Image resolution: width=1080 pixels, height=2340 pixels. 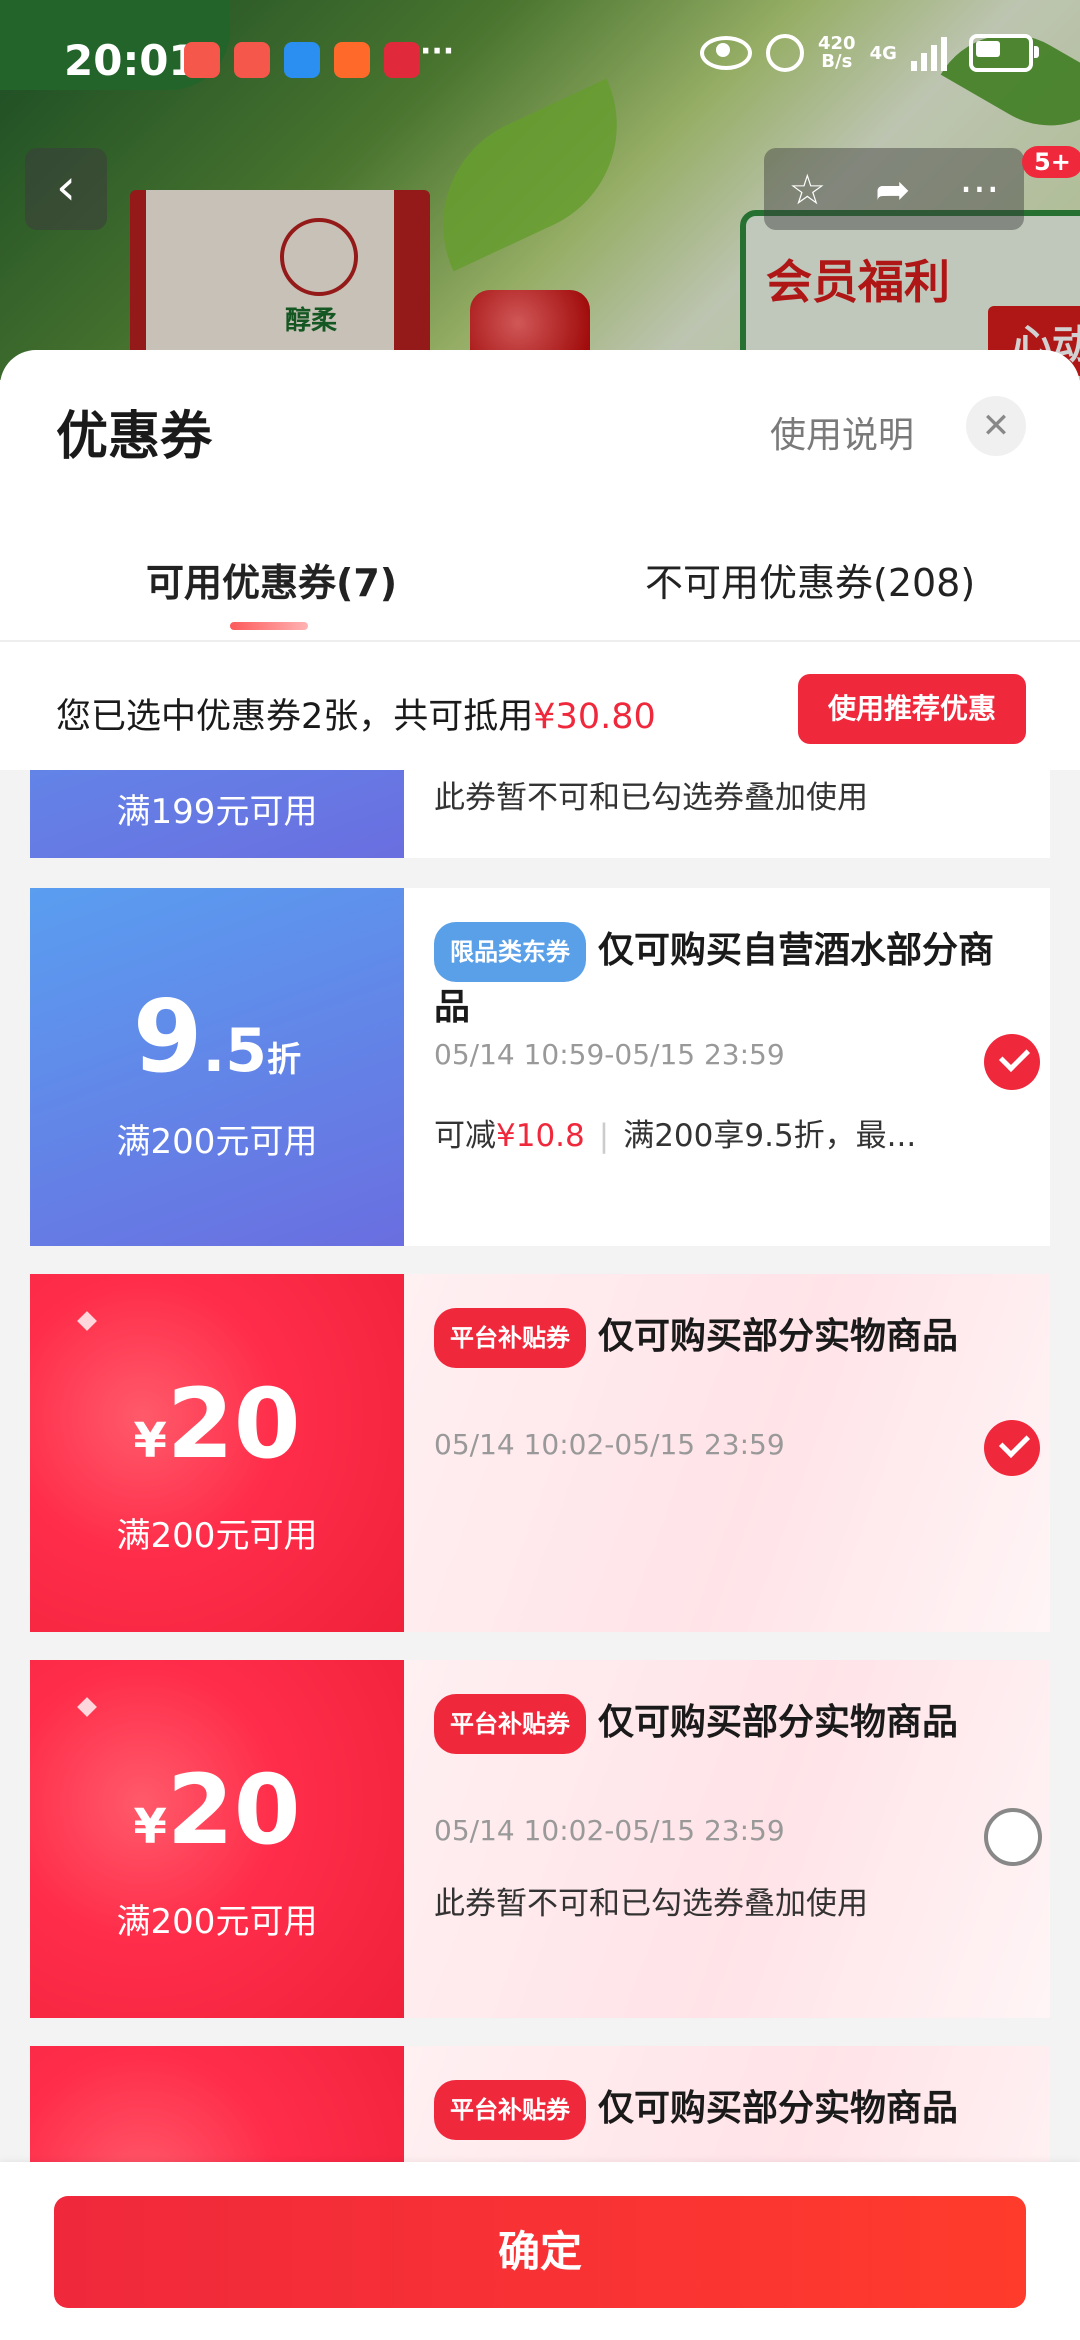 I want to click on summary-amount: ¥30.80, so click(x=594, y=717).